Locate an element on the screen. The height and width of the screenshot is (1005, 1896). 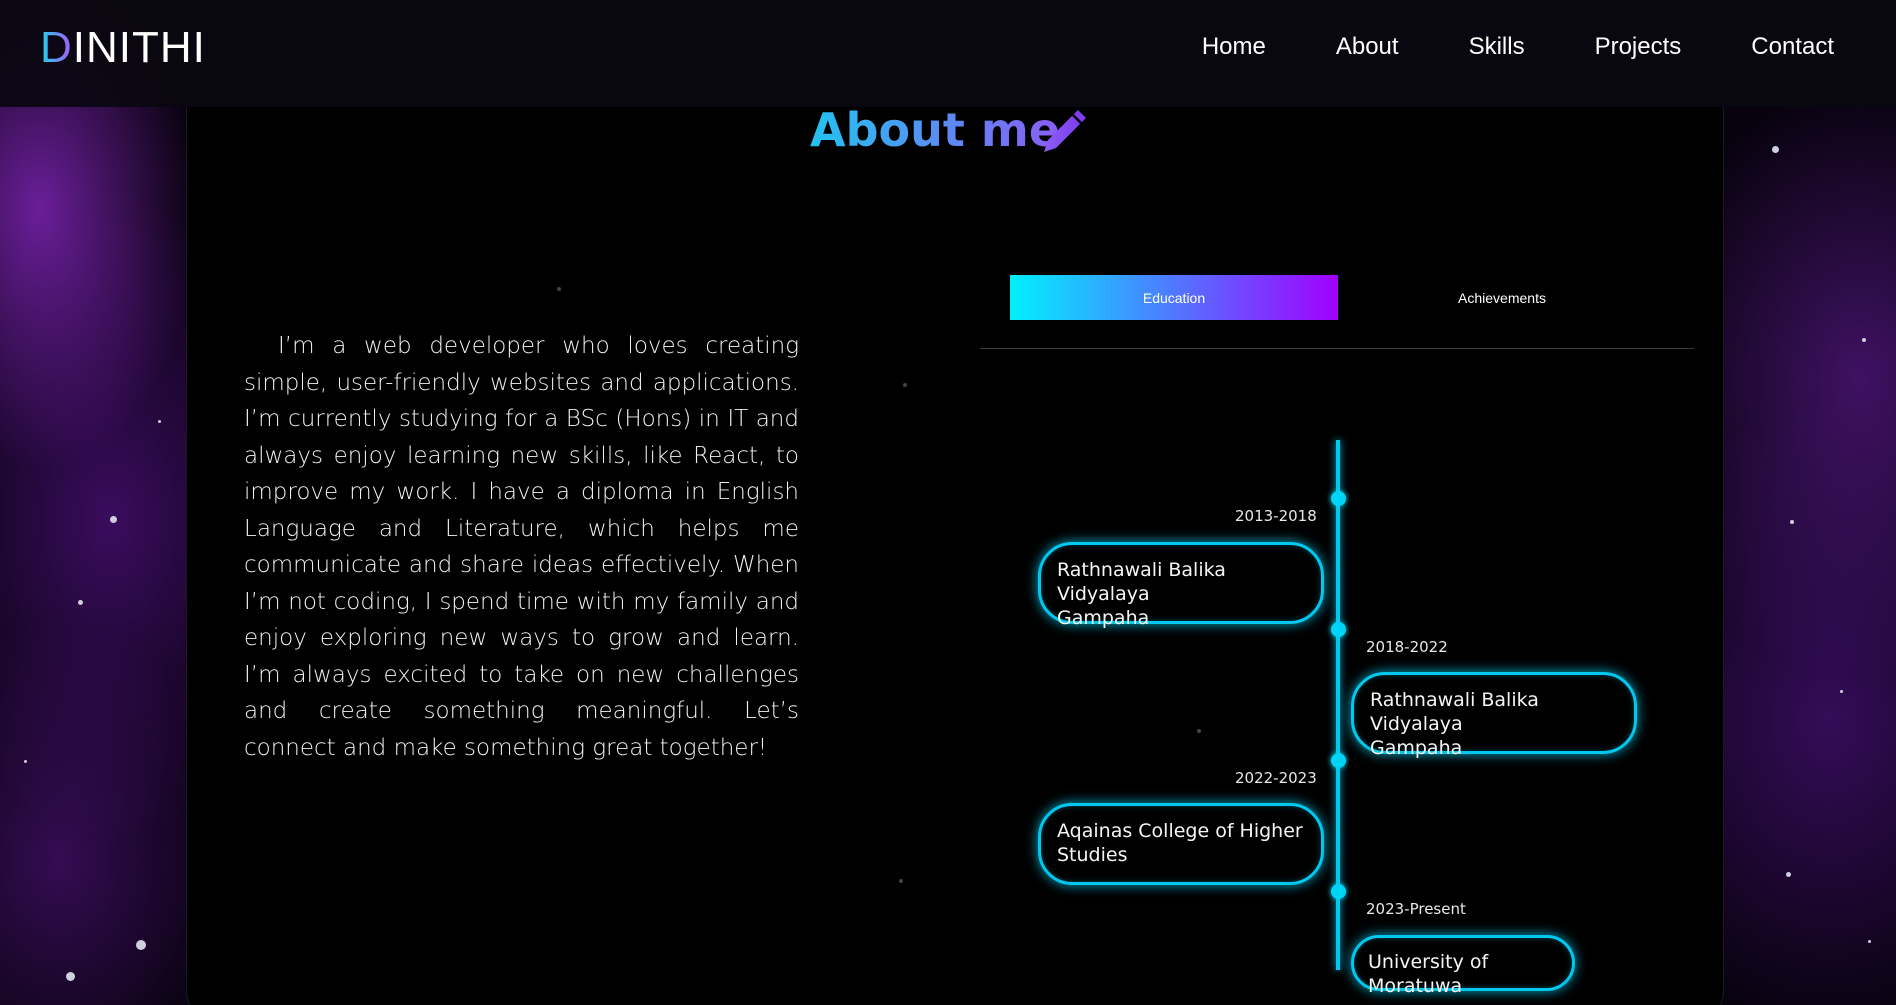
timeline-year: 2022-2023 is located at coordinates (1276, 778).